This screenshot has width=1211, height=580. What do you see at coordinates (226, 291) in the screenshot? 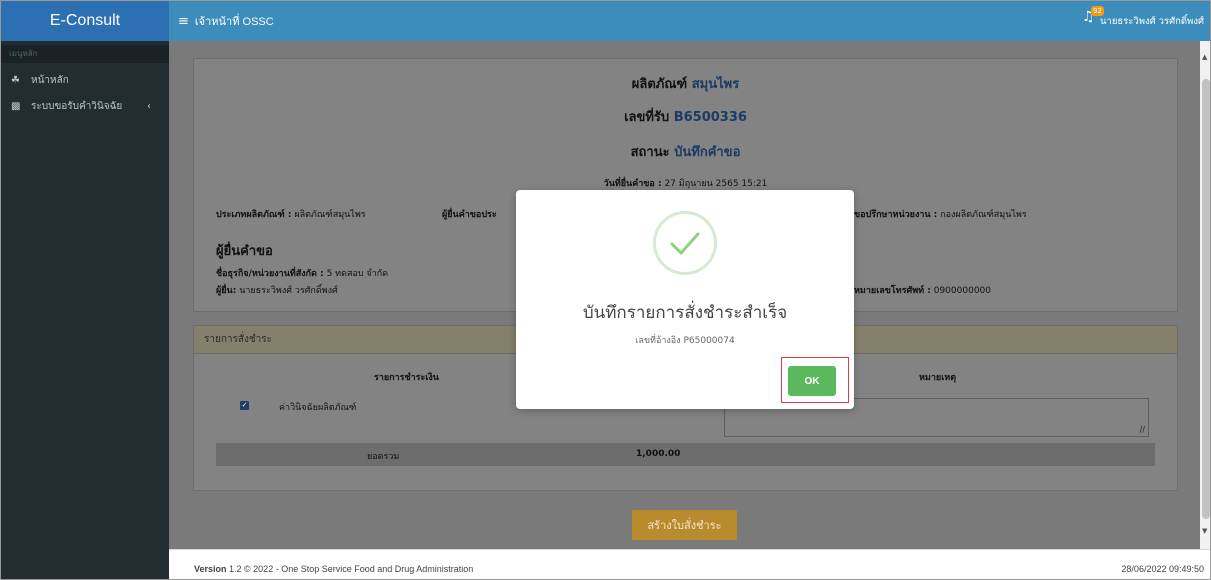
I see `applicant-label: ผู้ยื่น:` at bounding box center [226, 291].